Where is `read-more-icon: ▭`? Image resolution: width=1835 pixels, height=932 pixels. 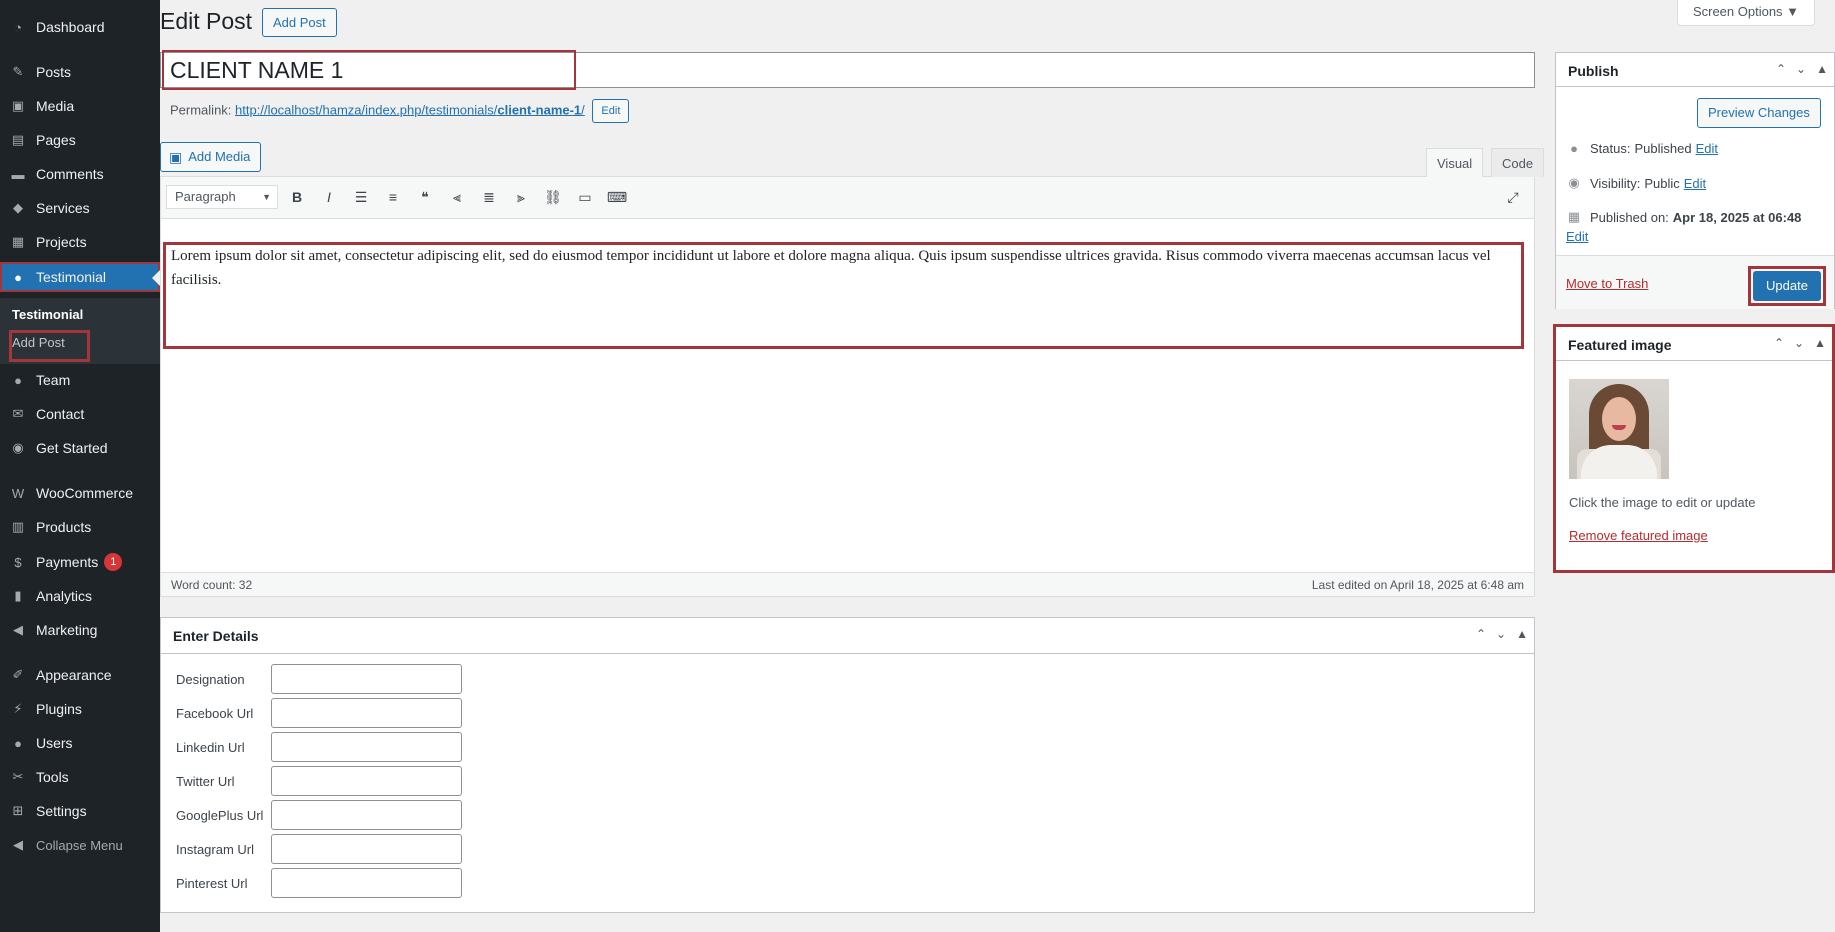 read-more-icon: ▭ is located at coordinates (585, 197).